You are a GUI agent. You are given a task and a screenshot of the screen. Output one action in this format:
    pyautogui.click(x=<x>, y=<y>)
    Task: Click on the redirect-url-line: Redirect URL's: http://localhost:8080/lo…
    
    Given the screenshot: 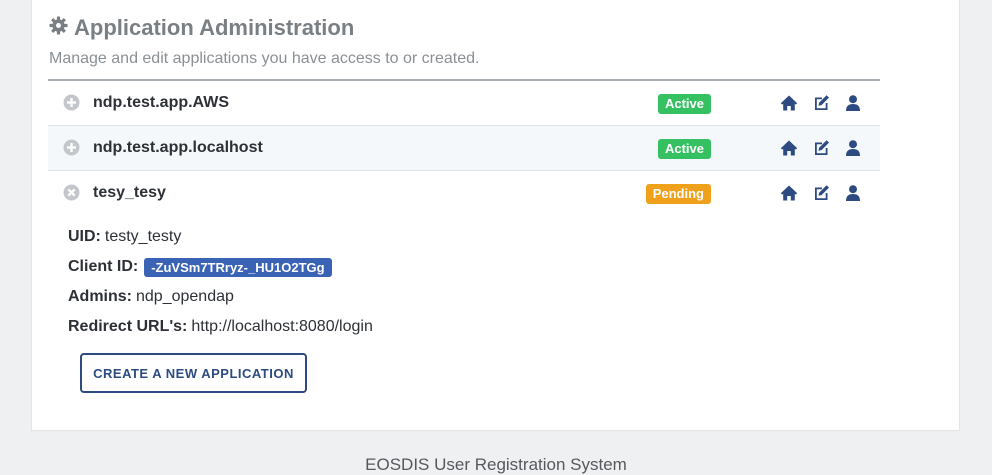 What is the action you would take?
    pyautogui.click(x=474, y=327)
    